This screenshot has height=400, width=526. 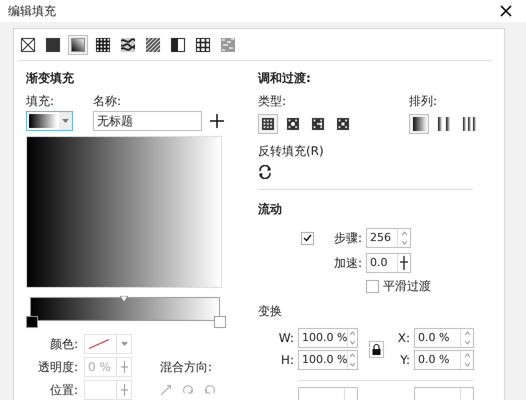 I want to click on reverse-fill-label: 反转填充(R), so click(x=291, y=151).